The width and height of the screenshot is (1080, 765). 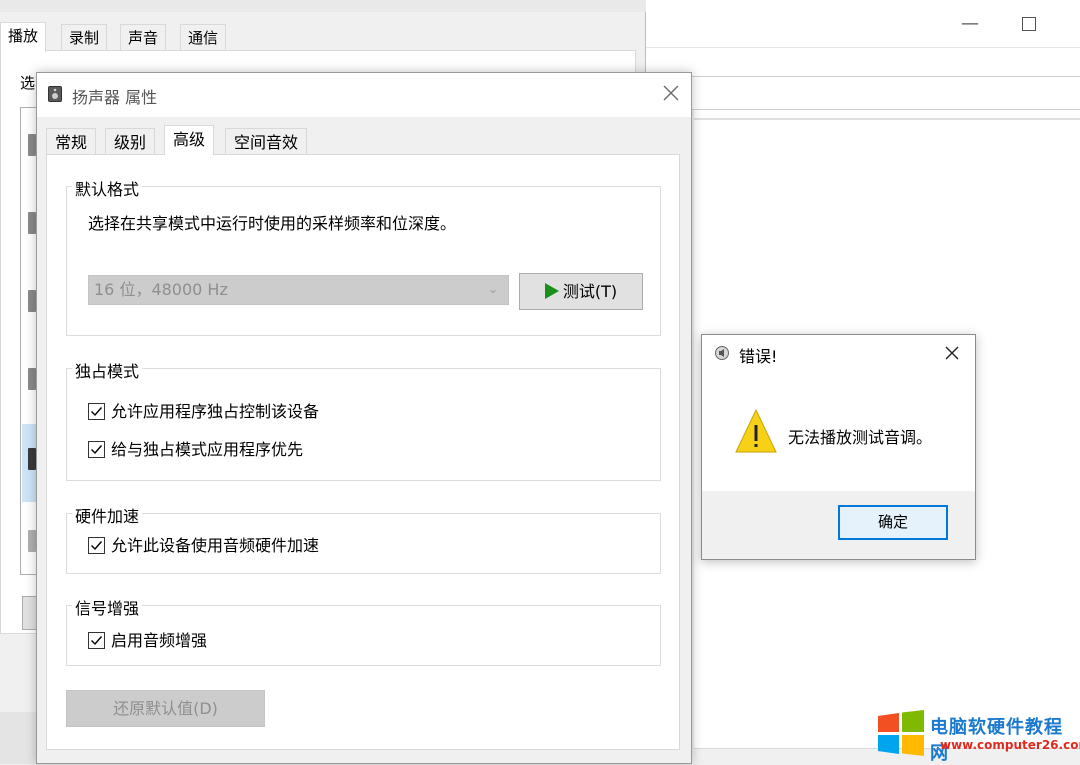 What do you see at coordinates (107, 370) in the screenshot?
I see `exclusive-mode-label: 独占模式` at bounding box center [107, 370].